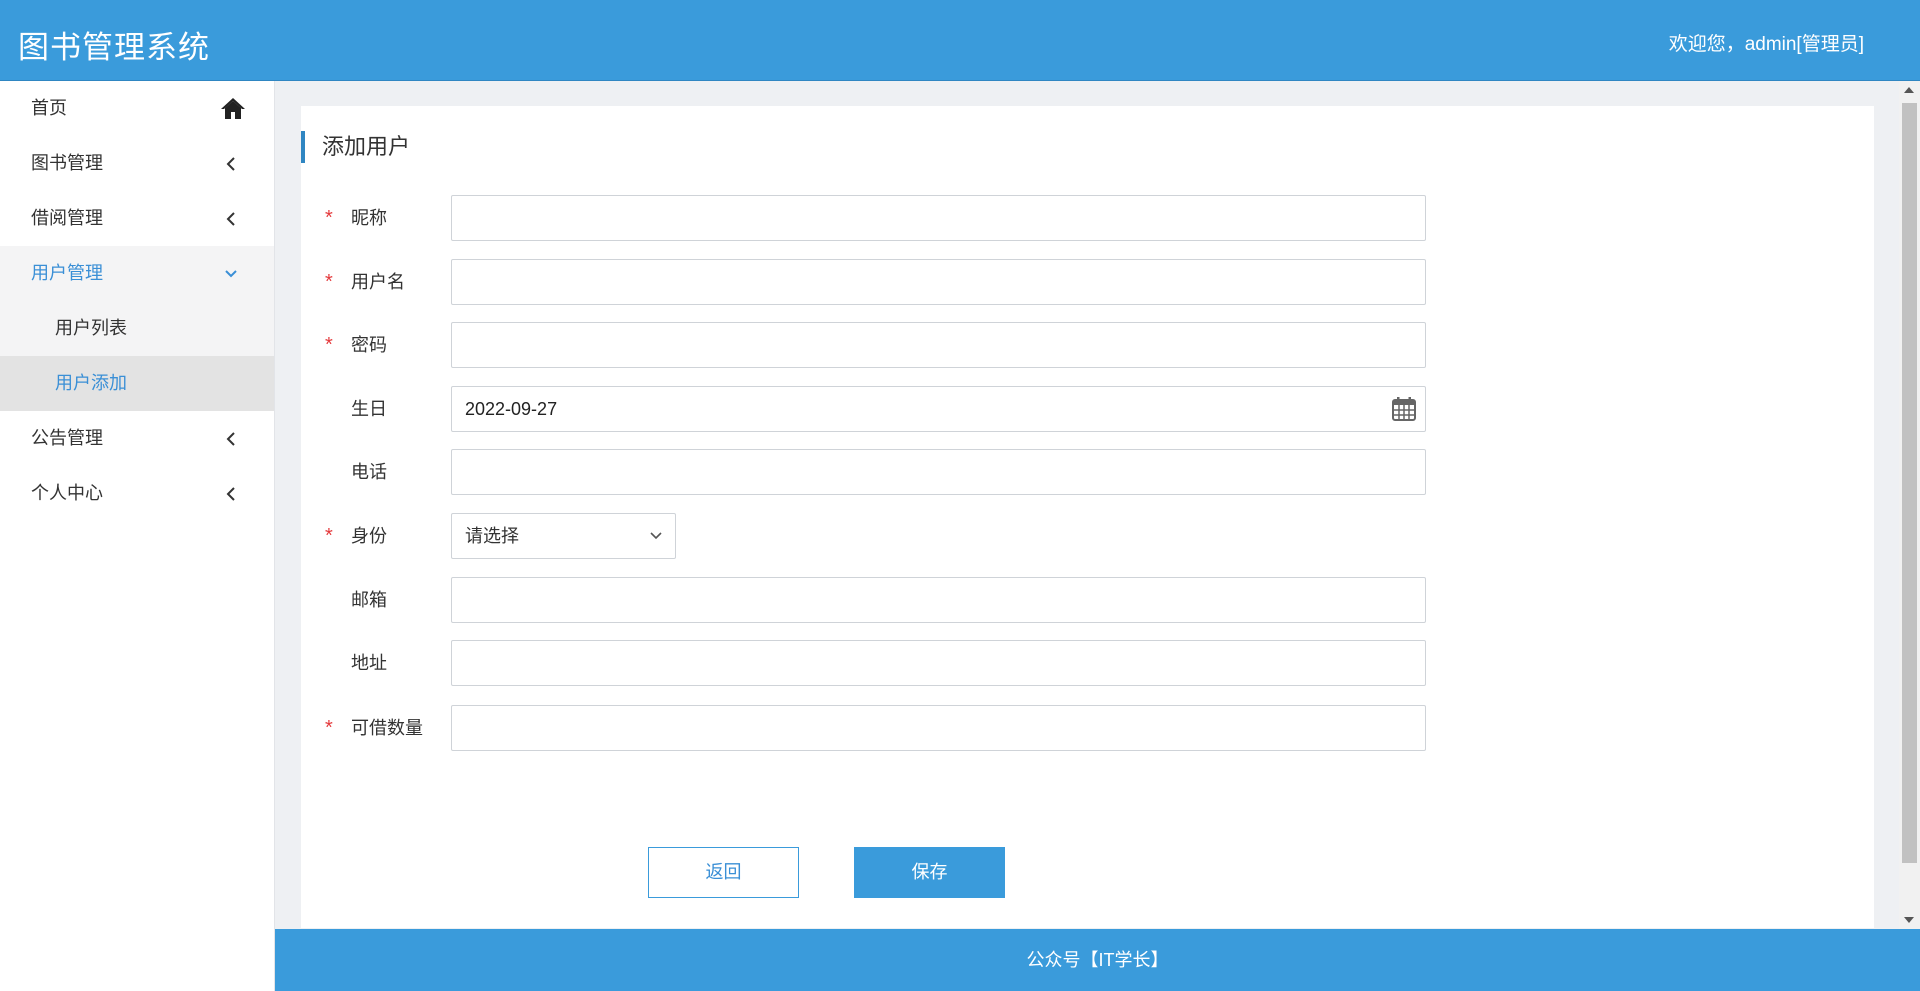  What do you see at coordinates (137, 273) in the screenshot?
I see `sidebar-item-users: 用户管理` at bounding box center [137, 273].